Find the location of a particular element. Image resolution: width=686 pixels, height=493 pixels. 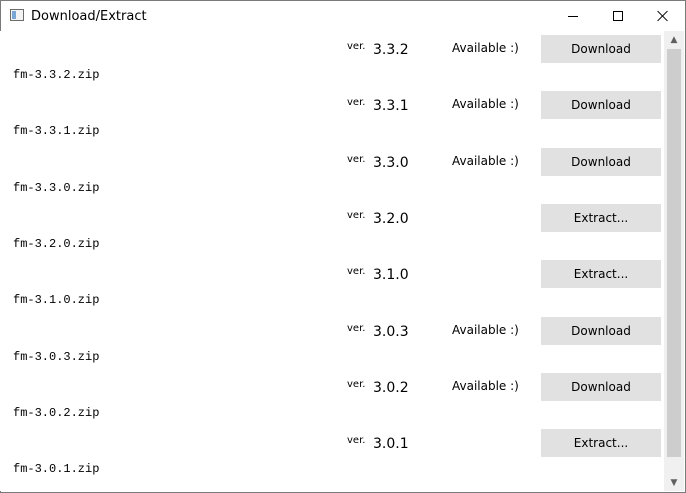

zip-filename: fm-3.3.2.zip is located at coordinates (56, 75).